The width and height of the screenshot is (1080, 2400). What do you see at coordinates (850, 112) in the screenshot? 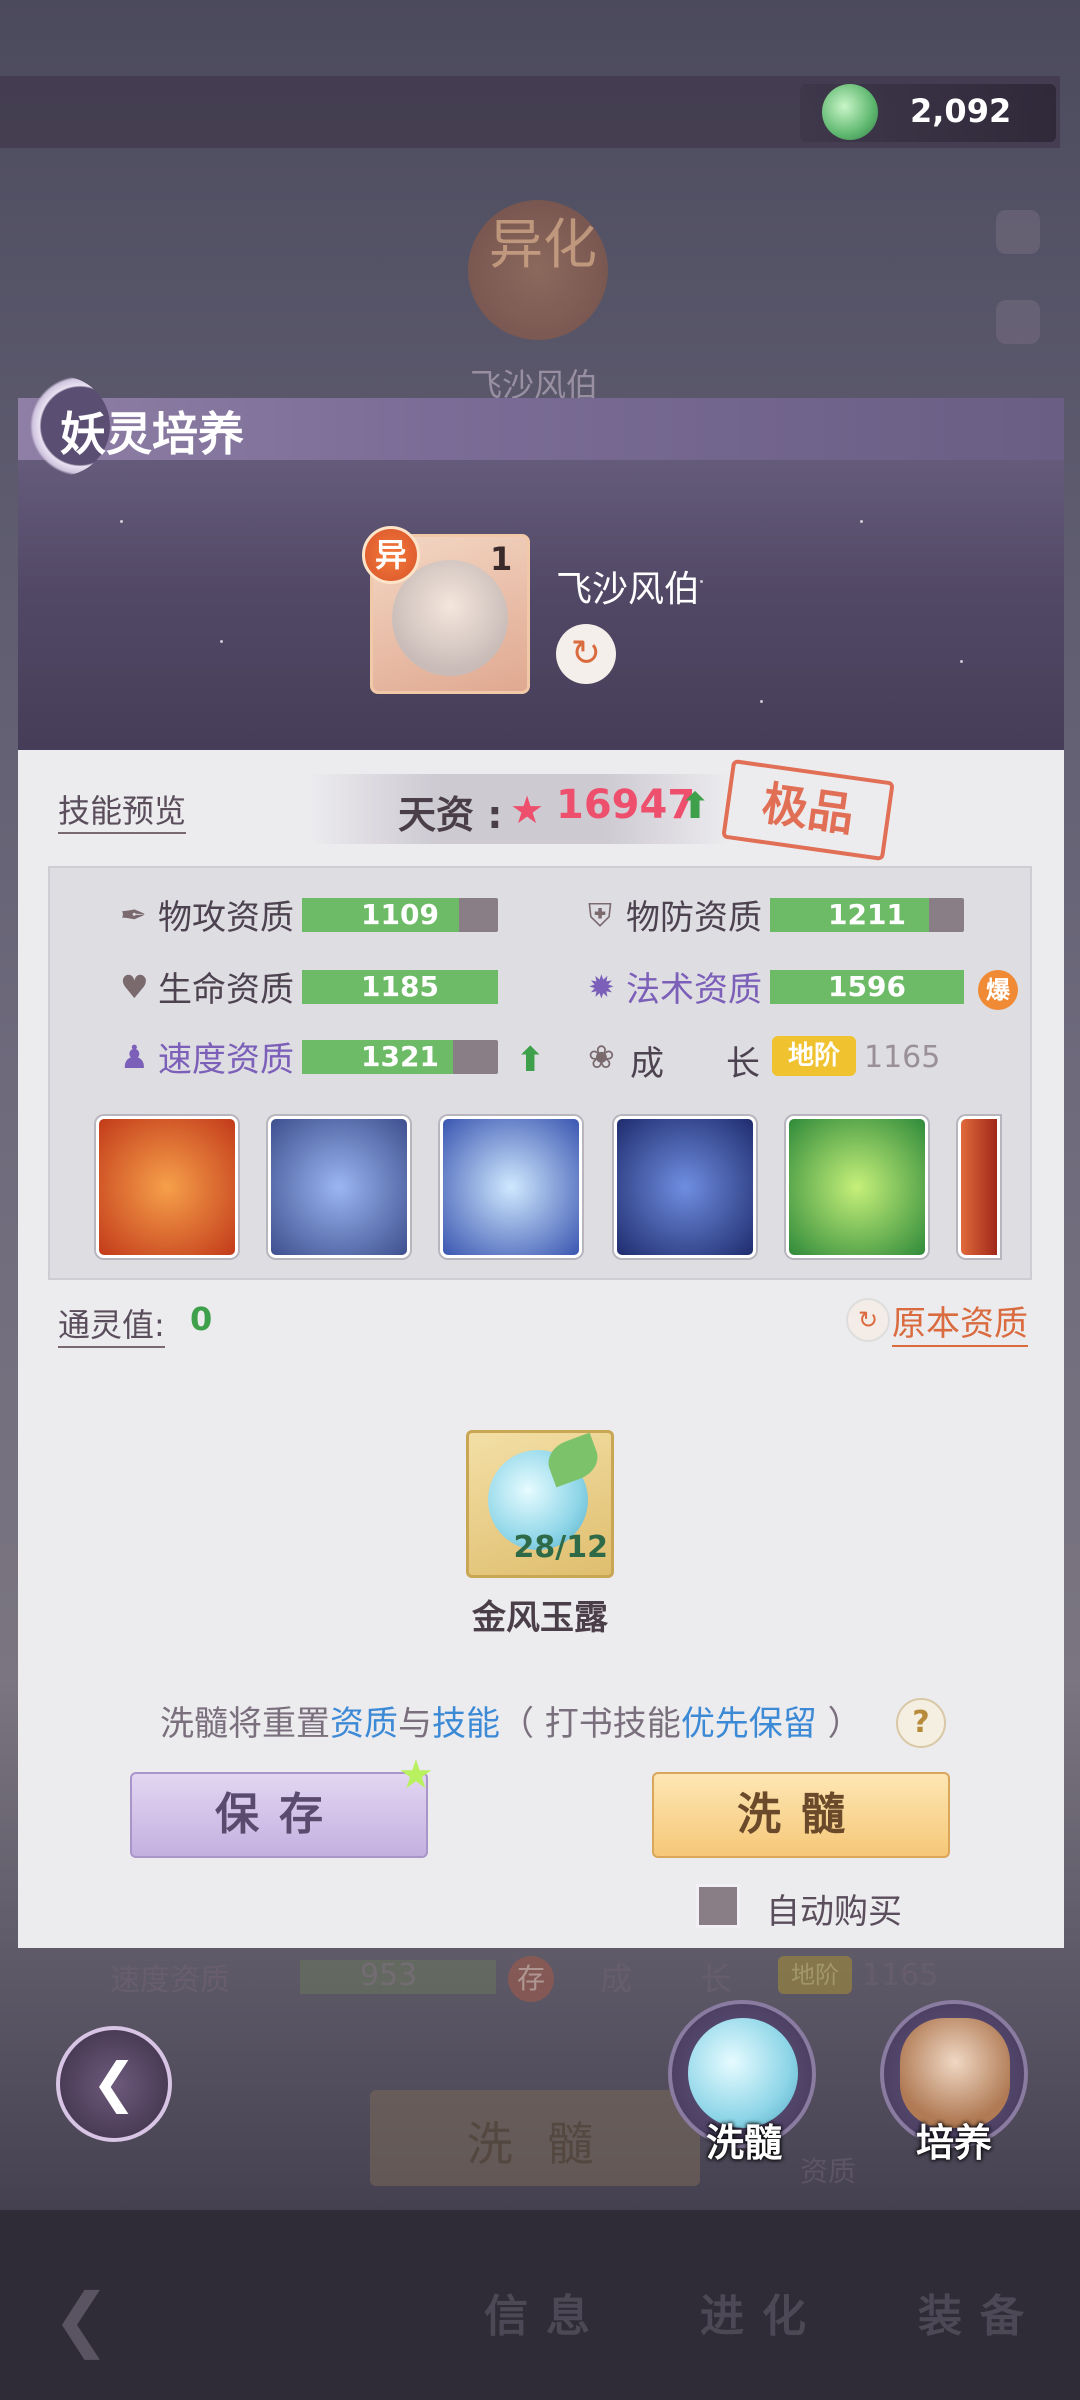
I see `jade-coin-icon` at bounding box center [850, 112].